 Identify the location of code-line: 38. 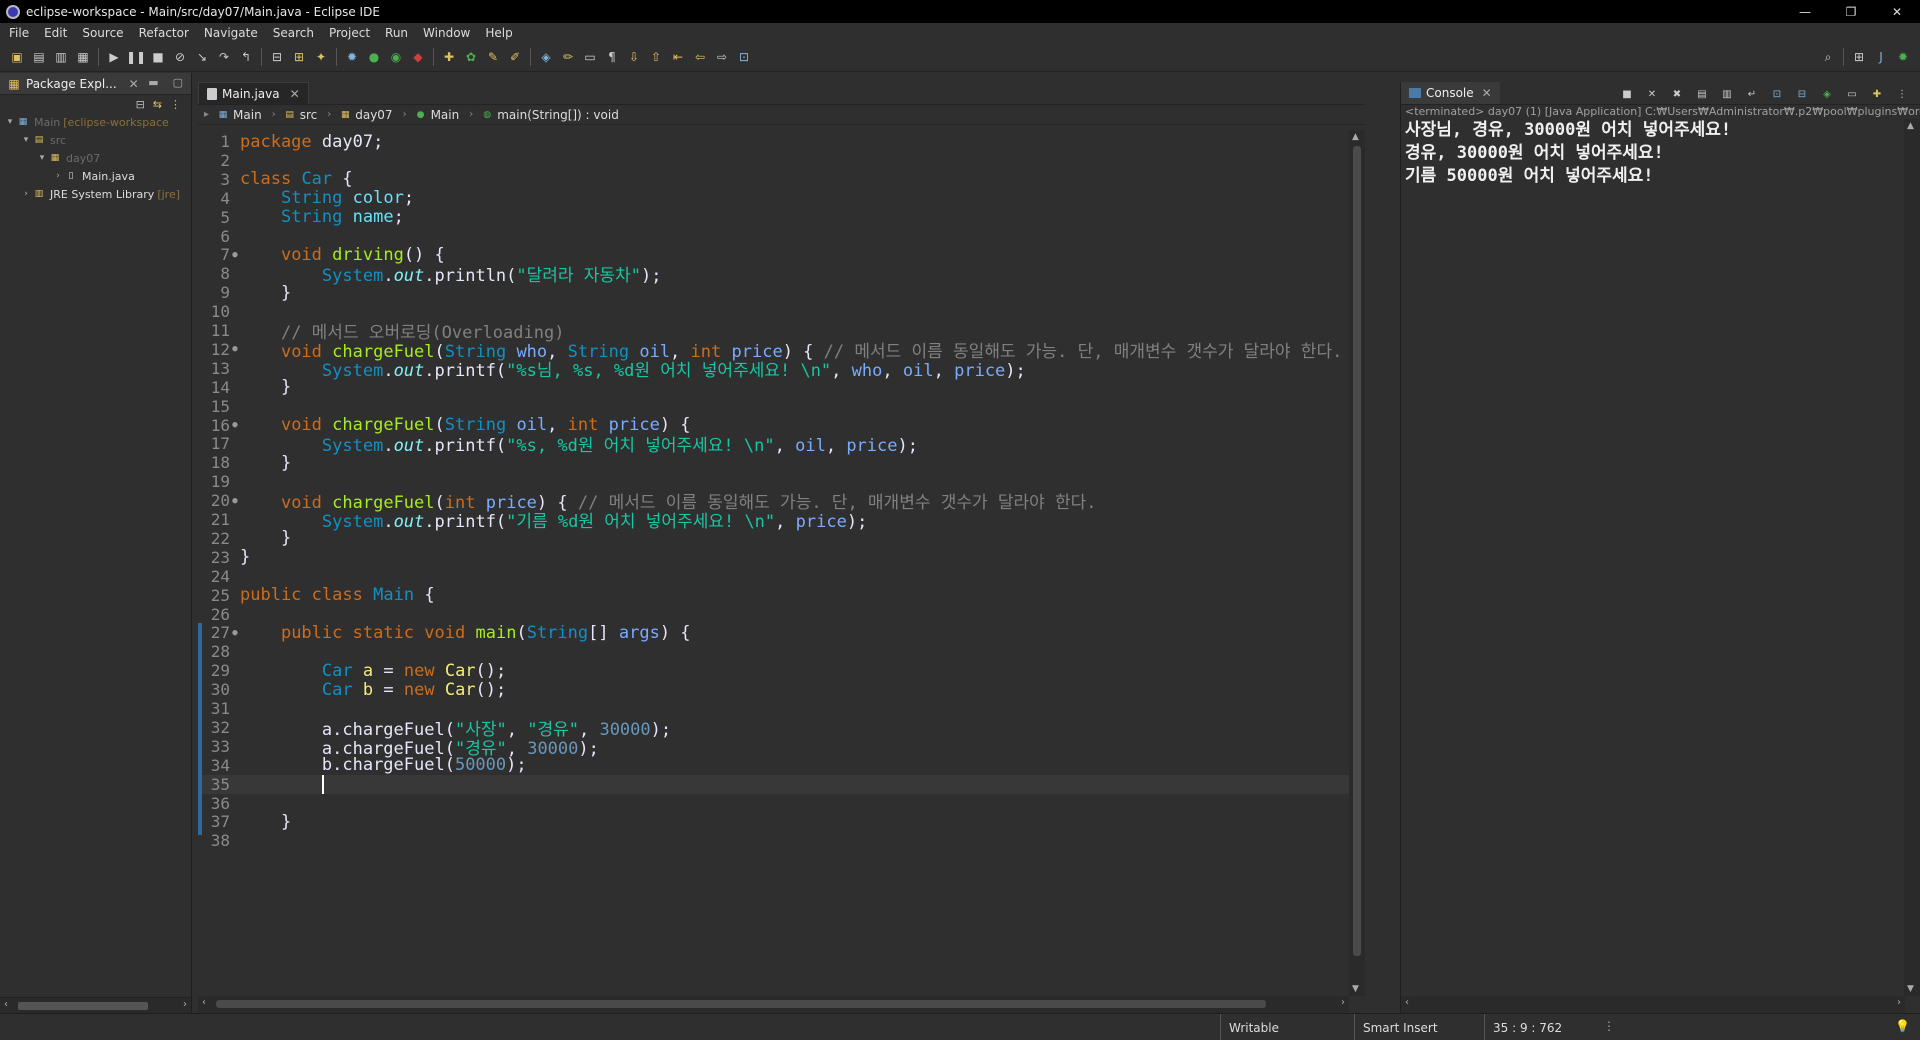
(781, 840).